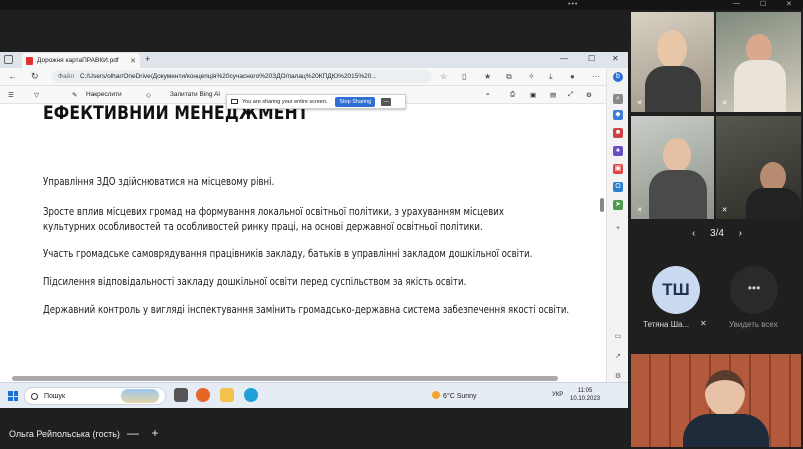 This screenshot has width=803, height=449. I want to click on minimize-banner-icon: —, so click(386, 101).